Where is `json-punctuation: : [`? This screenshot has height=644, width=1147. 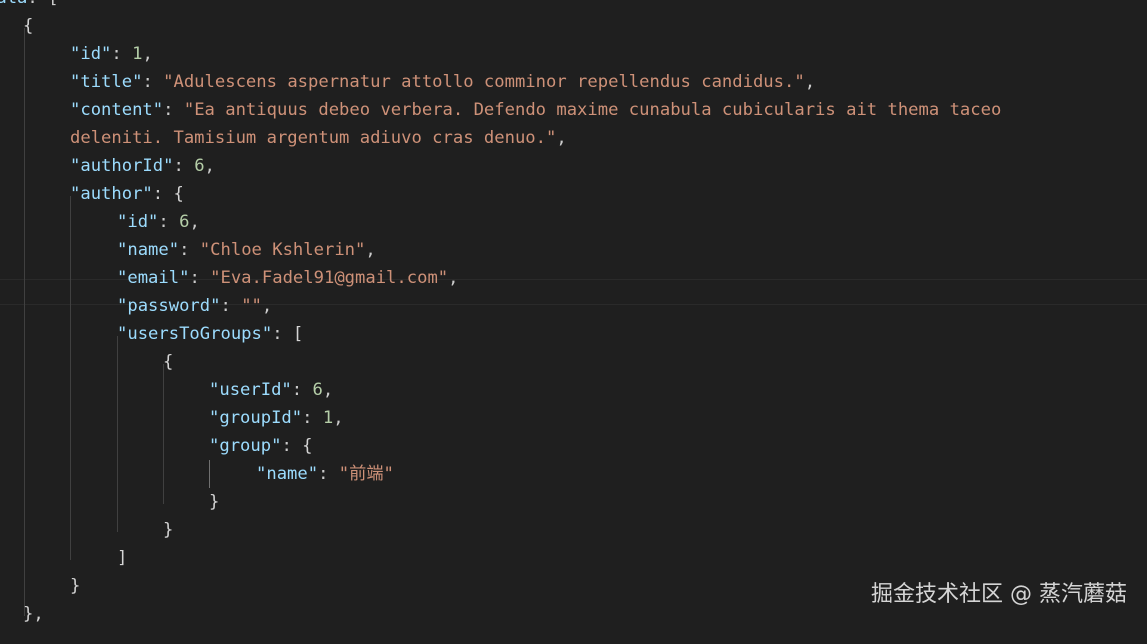 json-punctuation: : [ is located at coordinates (42, 4).